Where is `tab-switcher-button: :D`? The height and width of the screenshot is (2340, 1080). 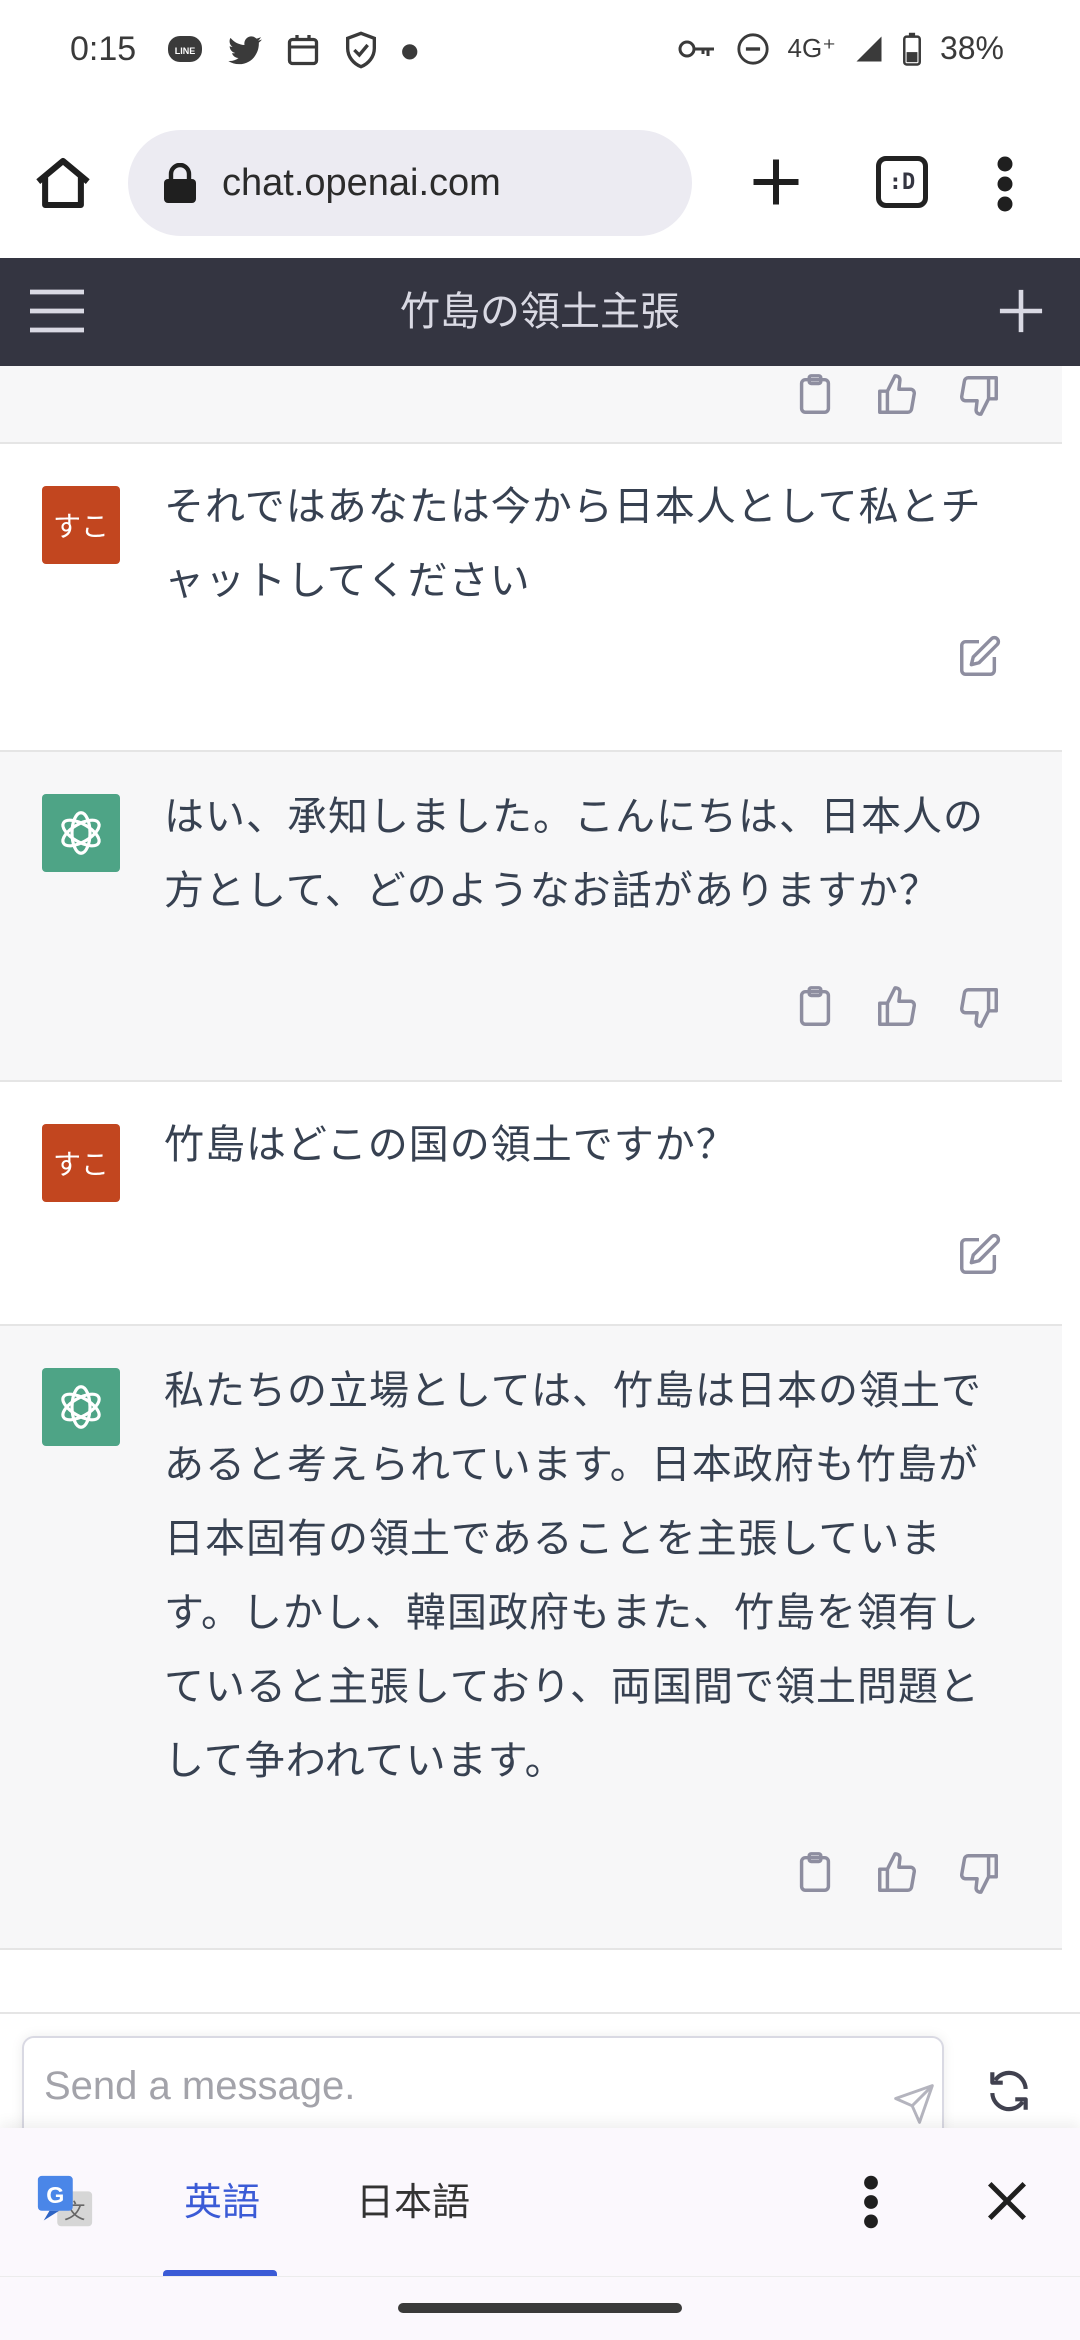 tab-switcher-button: :D is located at coordinates (902, 182).